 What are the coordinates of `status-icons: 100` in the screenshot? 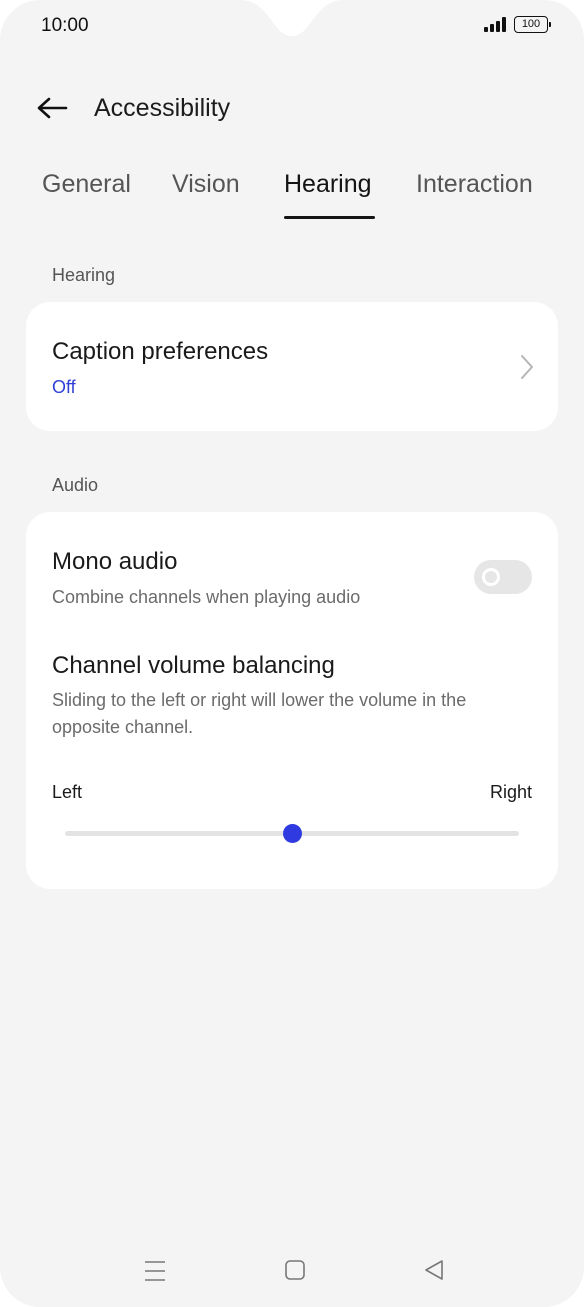 It's located at (517, 24).